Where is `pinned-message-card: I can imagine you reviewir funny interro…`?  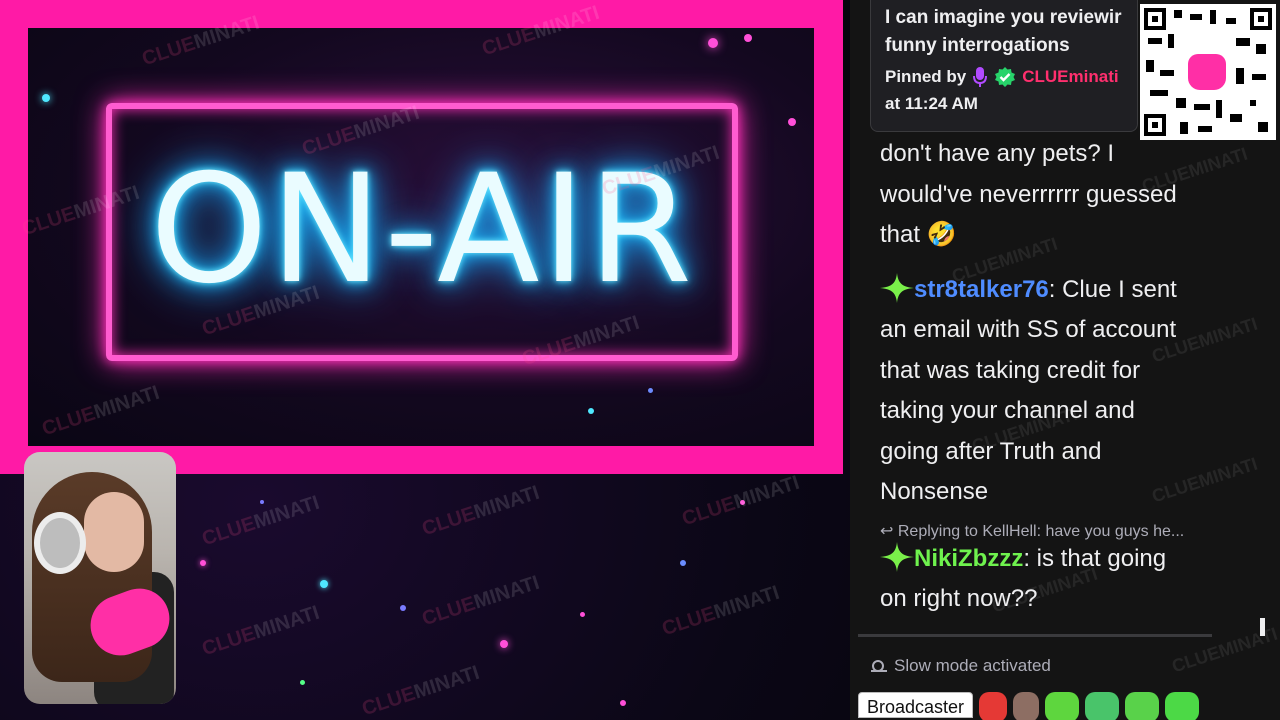
pinned-message-card: I can imagine you reviewir funny interro… is located at coordinates (1004, 66).